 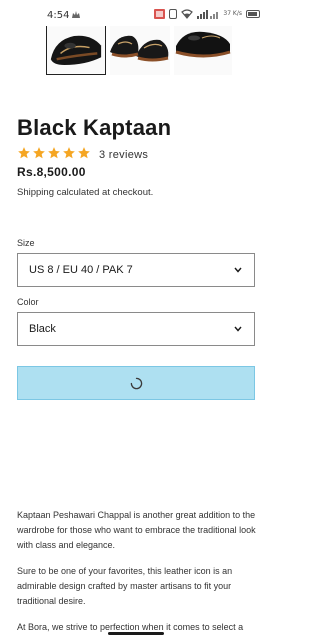 I want to click on shipping-note: Shipping calculated at checkout., so click(x=85, y=192).